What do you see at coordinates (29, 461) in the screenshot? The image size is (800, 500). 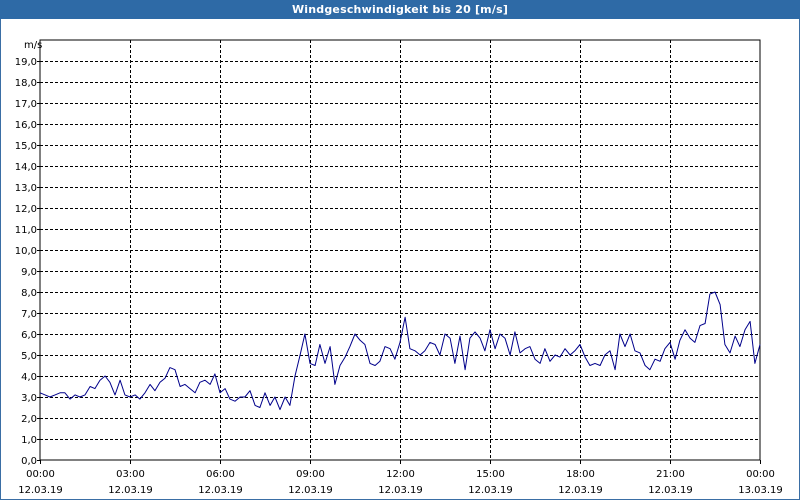 I see `y-tick-label: 0,0` at bounding box center [29, 461].